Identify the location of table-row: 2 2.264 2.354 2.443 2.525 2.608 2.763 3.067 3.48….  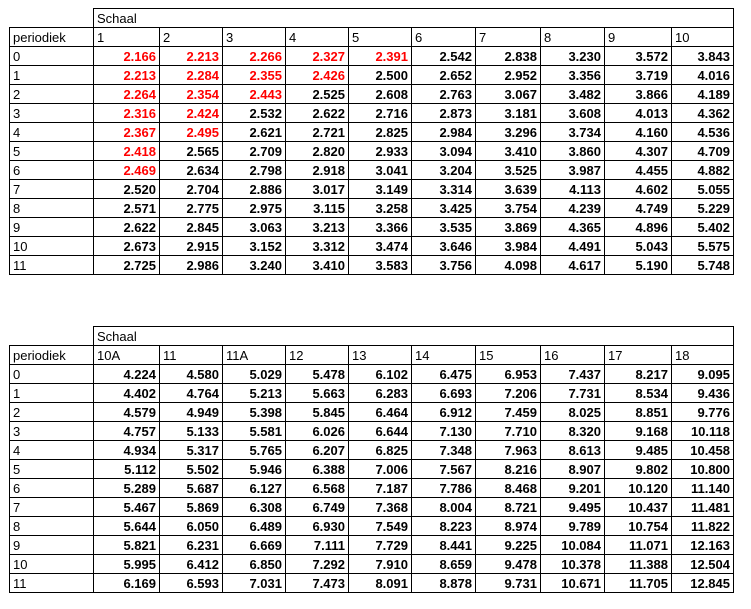
(371, 94).